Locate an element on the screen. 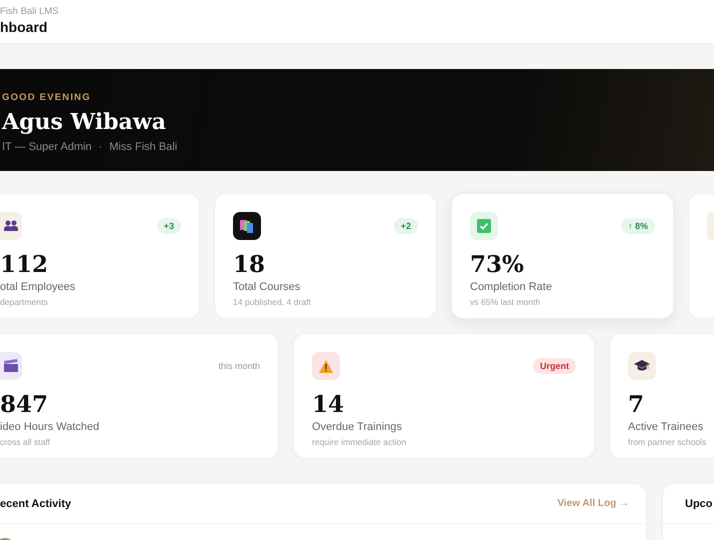 The width and height of the screenshot is (714, 540). stat-value: 14 is located at coordinates (329, 405).